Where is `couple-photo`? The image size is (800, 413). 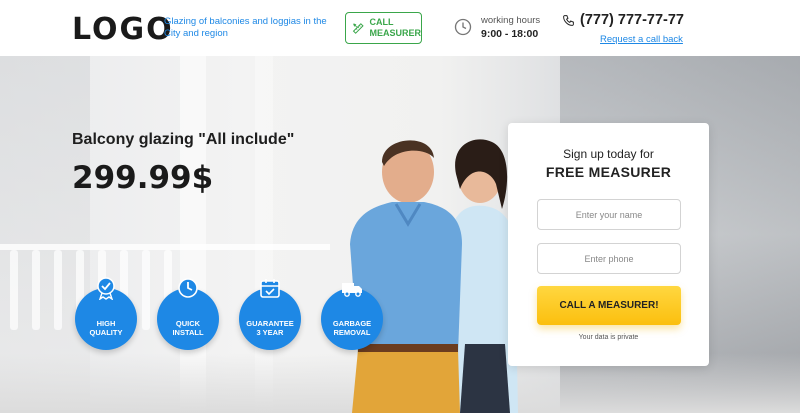 couple-photo is located at coordinates (434, 276).